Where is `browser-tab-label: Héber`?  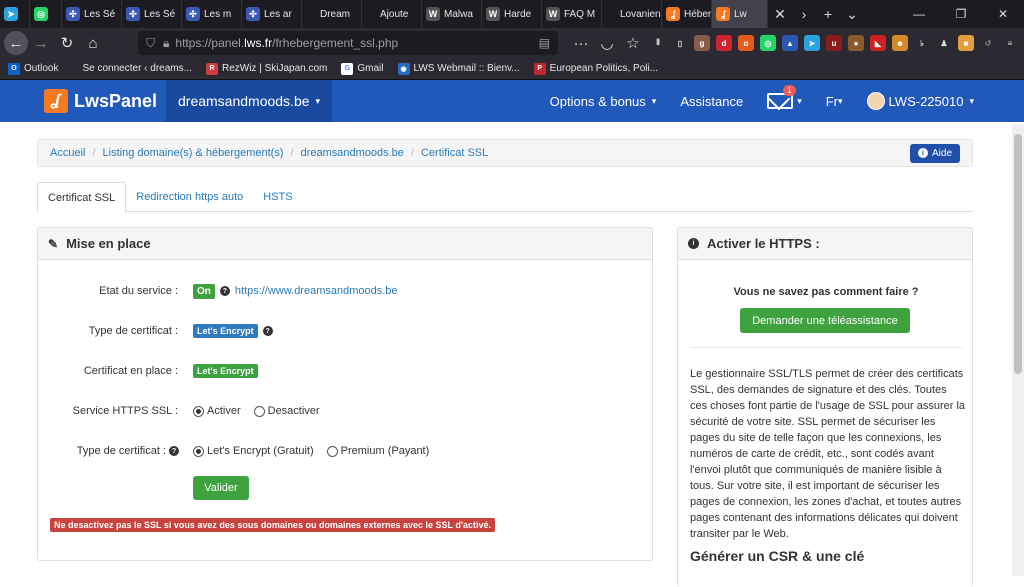
browser-tab-label: Héber is located at coordinates (698, 14).